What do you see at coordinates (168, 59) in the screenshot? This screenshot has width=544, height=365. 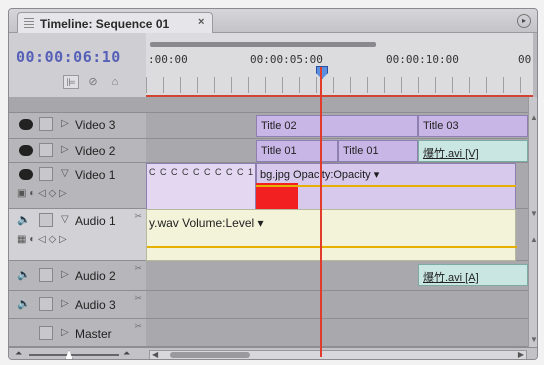 I see `ruler-label: :00:00` at bounding box center [168, 59].